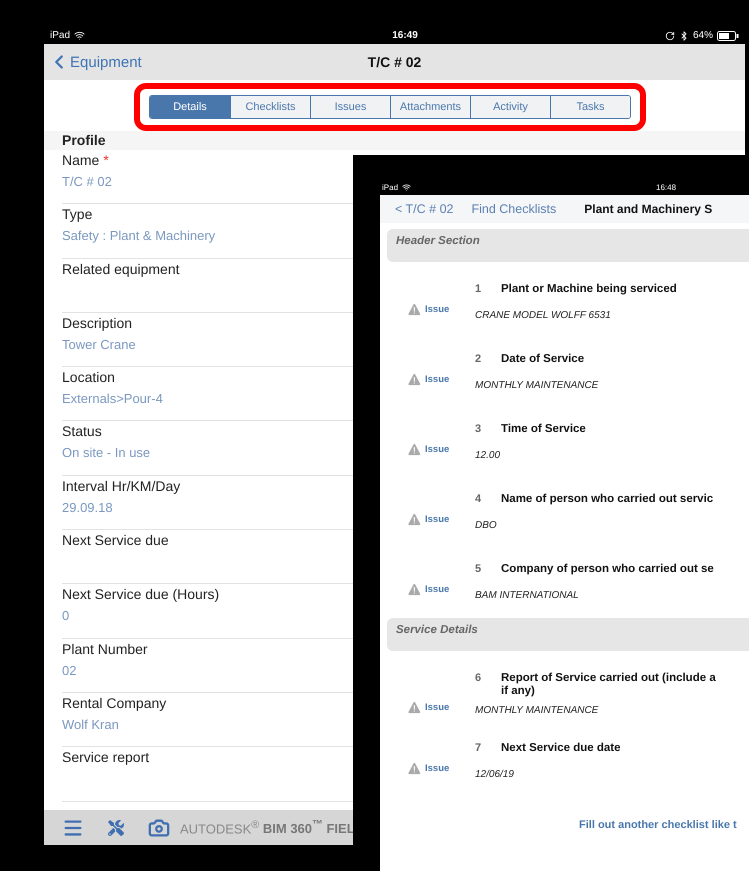 The width and height of the screenshot is (749, 871). I want to click on field-label: Related equipment, so click(121, 268).